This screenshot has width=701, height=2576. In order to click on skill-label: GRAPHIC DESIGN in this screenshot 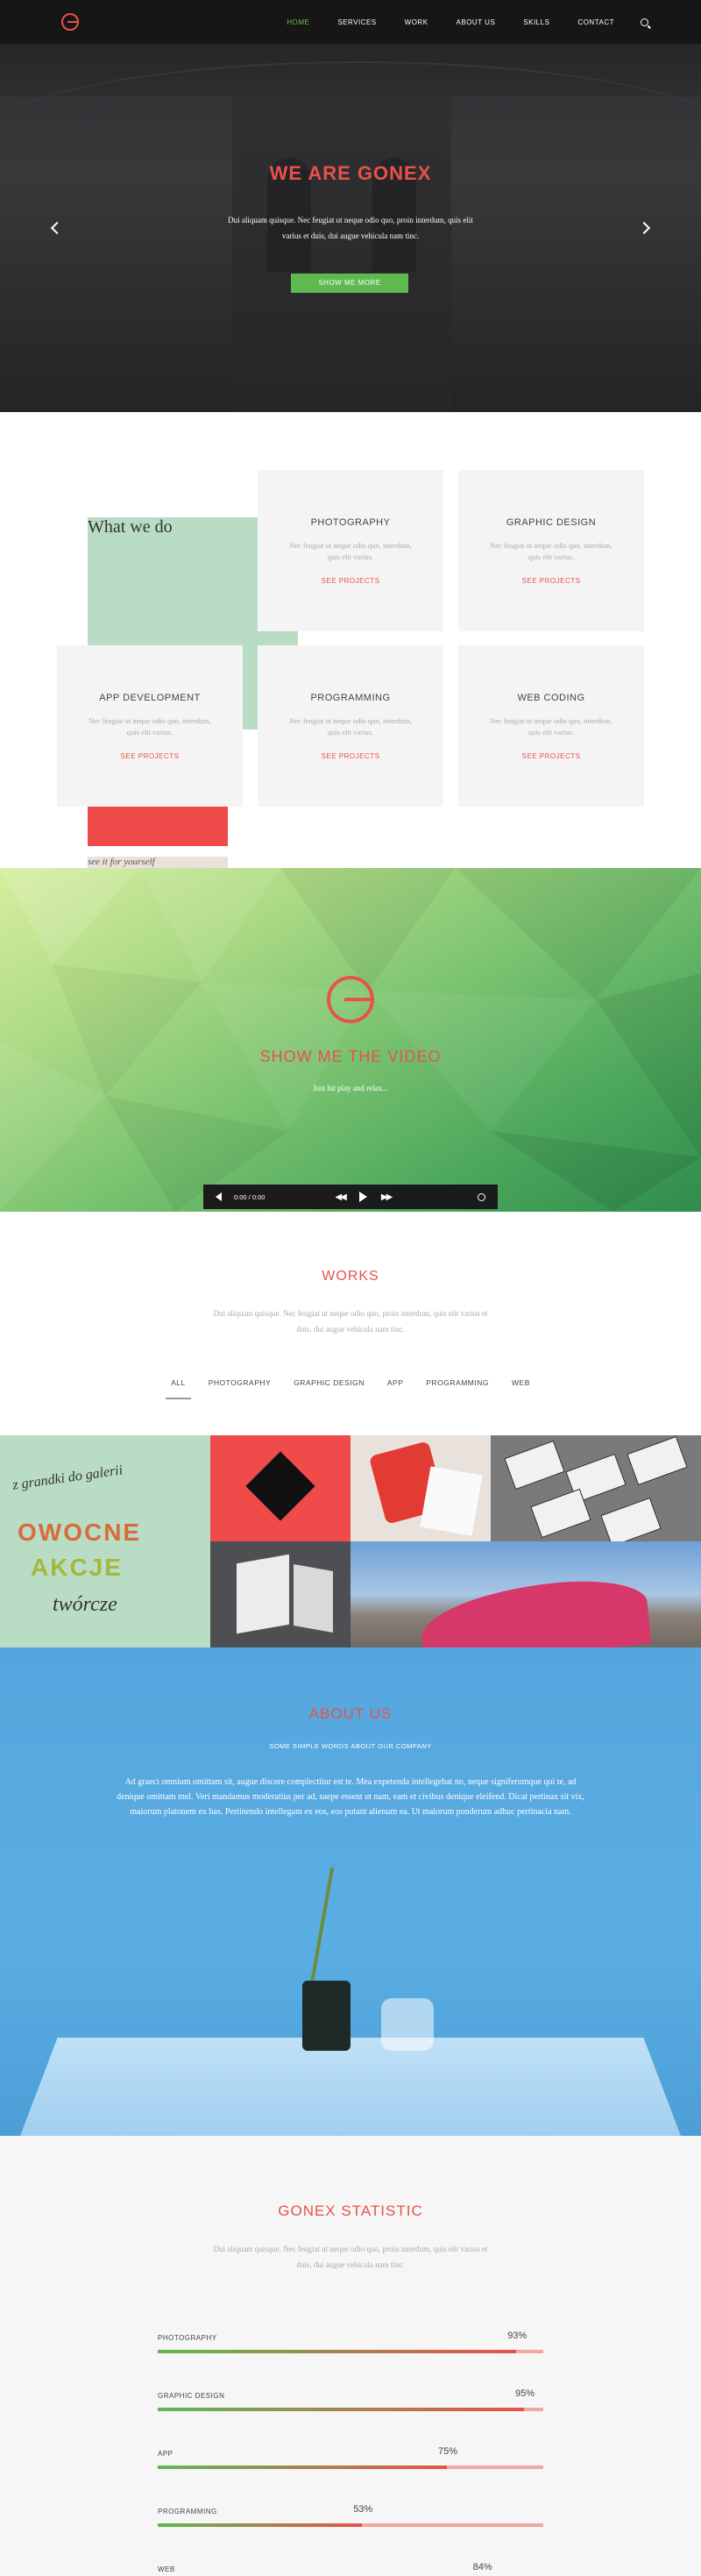, I will do `click(191, 2396)`.